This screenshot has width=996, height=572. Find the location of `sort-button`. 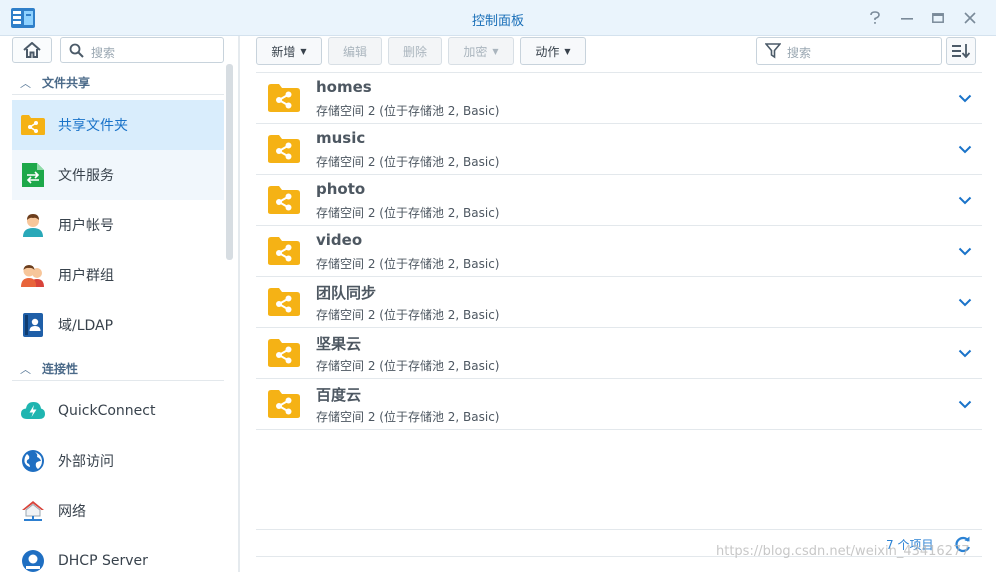

sort-button is located at coordinates (961, 51).